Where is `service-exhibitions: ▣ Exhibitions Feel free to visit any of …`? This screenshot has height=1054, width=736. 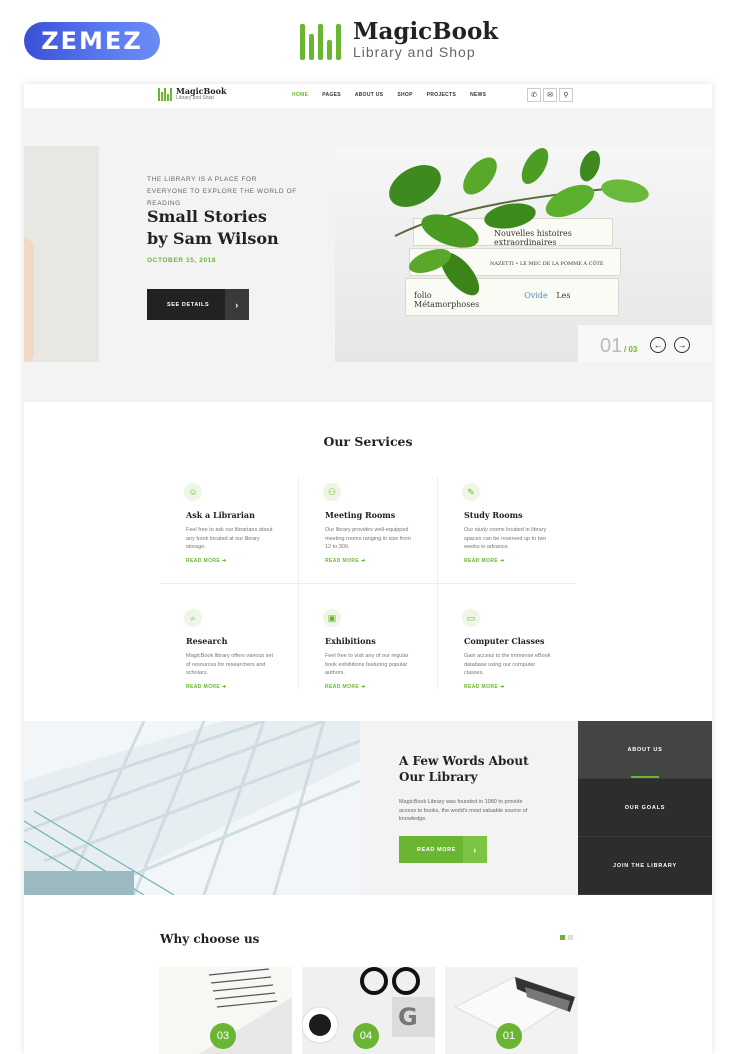 service-exhibitions: ▣ Exhibitions Feel free to visit any of … is located at coordinates (368, 656).